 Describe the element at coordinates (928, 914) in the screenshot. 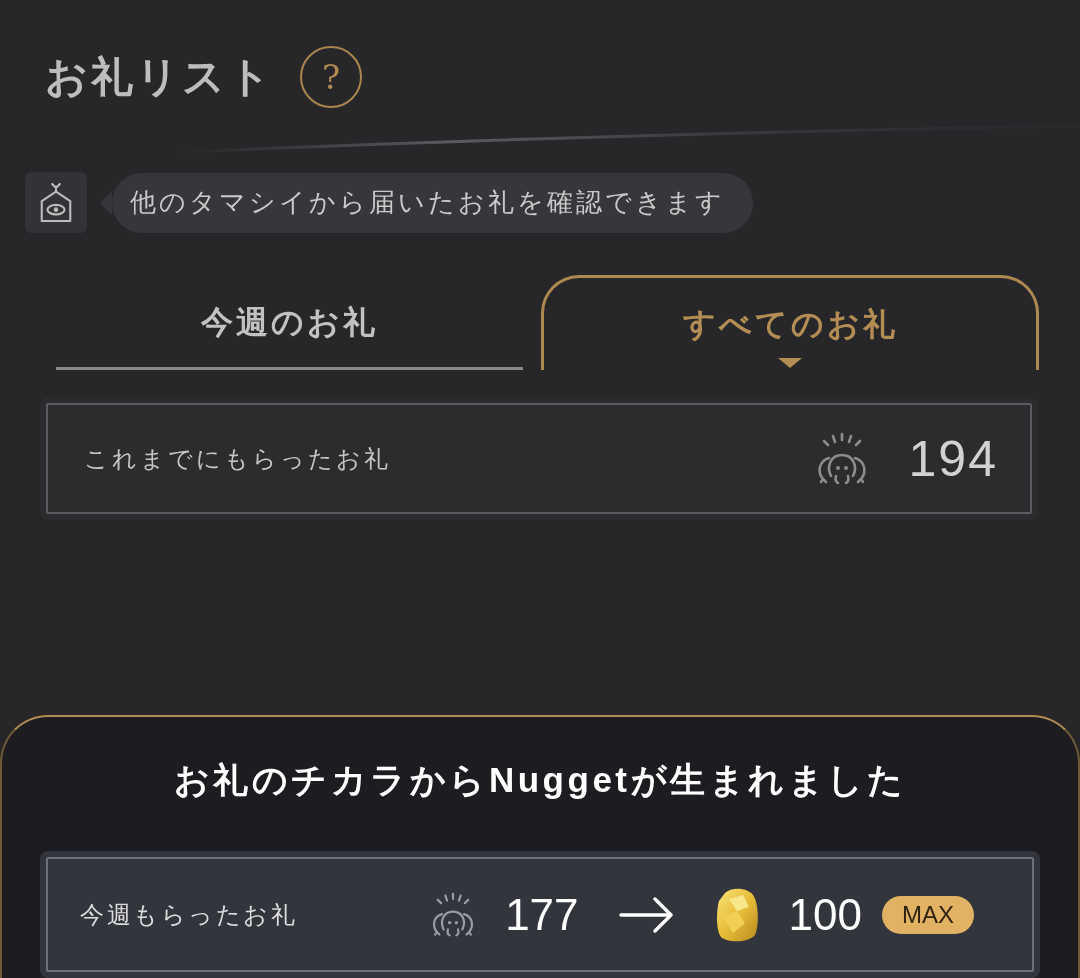

I see `max-badge: MAX` at that location.